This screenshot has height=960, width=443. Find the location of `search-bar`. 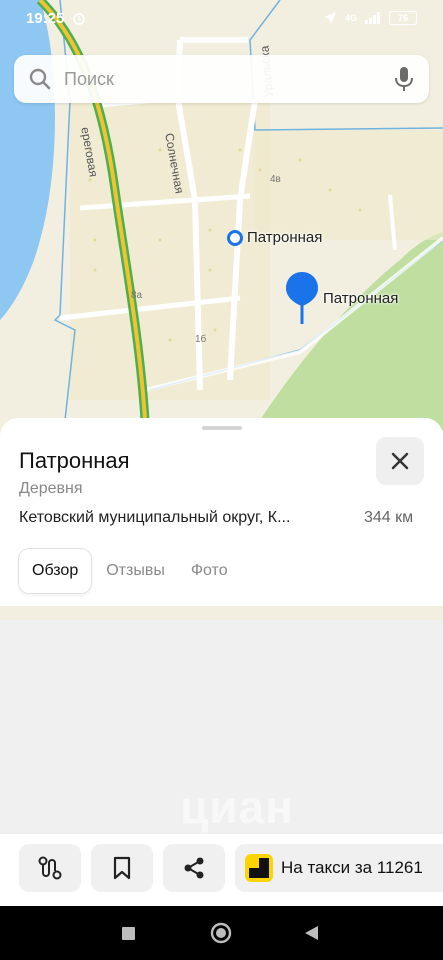

search-bar is located at coordinates (221, 79).